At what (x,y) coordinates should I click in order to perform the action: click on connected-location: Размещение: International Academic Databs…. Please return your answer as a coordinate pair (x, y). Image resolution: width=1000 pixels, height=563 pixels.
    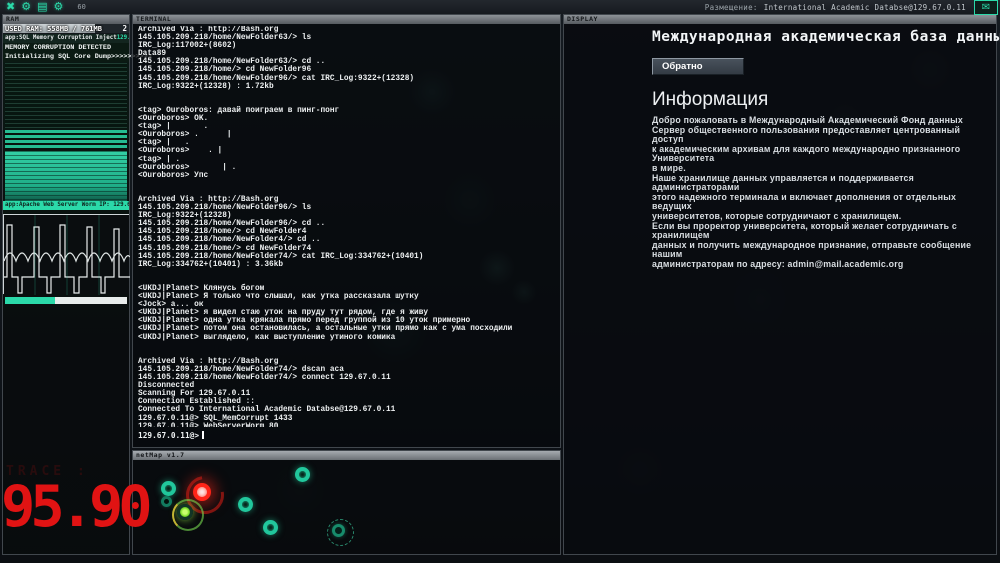
    Looking at the image, I should click on (835, 7).